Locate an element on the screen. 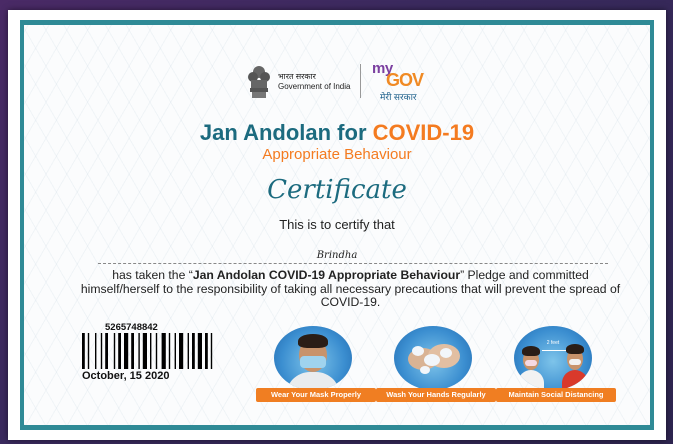 This screenshot has height=444, width=673. hand-wash-icon is located at coordinates (433, 358).